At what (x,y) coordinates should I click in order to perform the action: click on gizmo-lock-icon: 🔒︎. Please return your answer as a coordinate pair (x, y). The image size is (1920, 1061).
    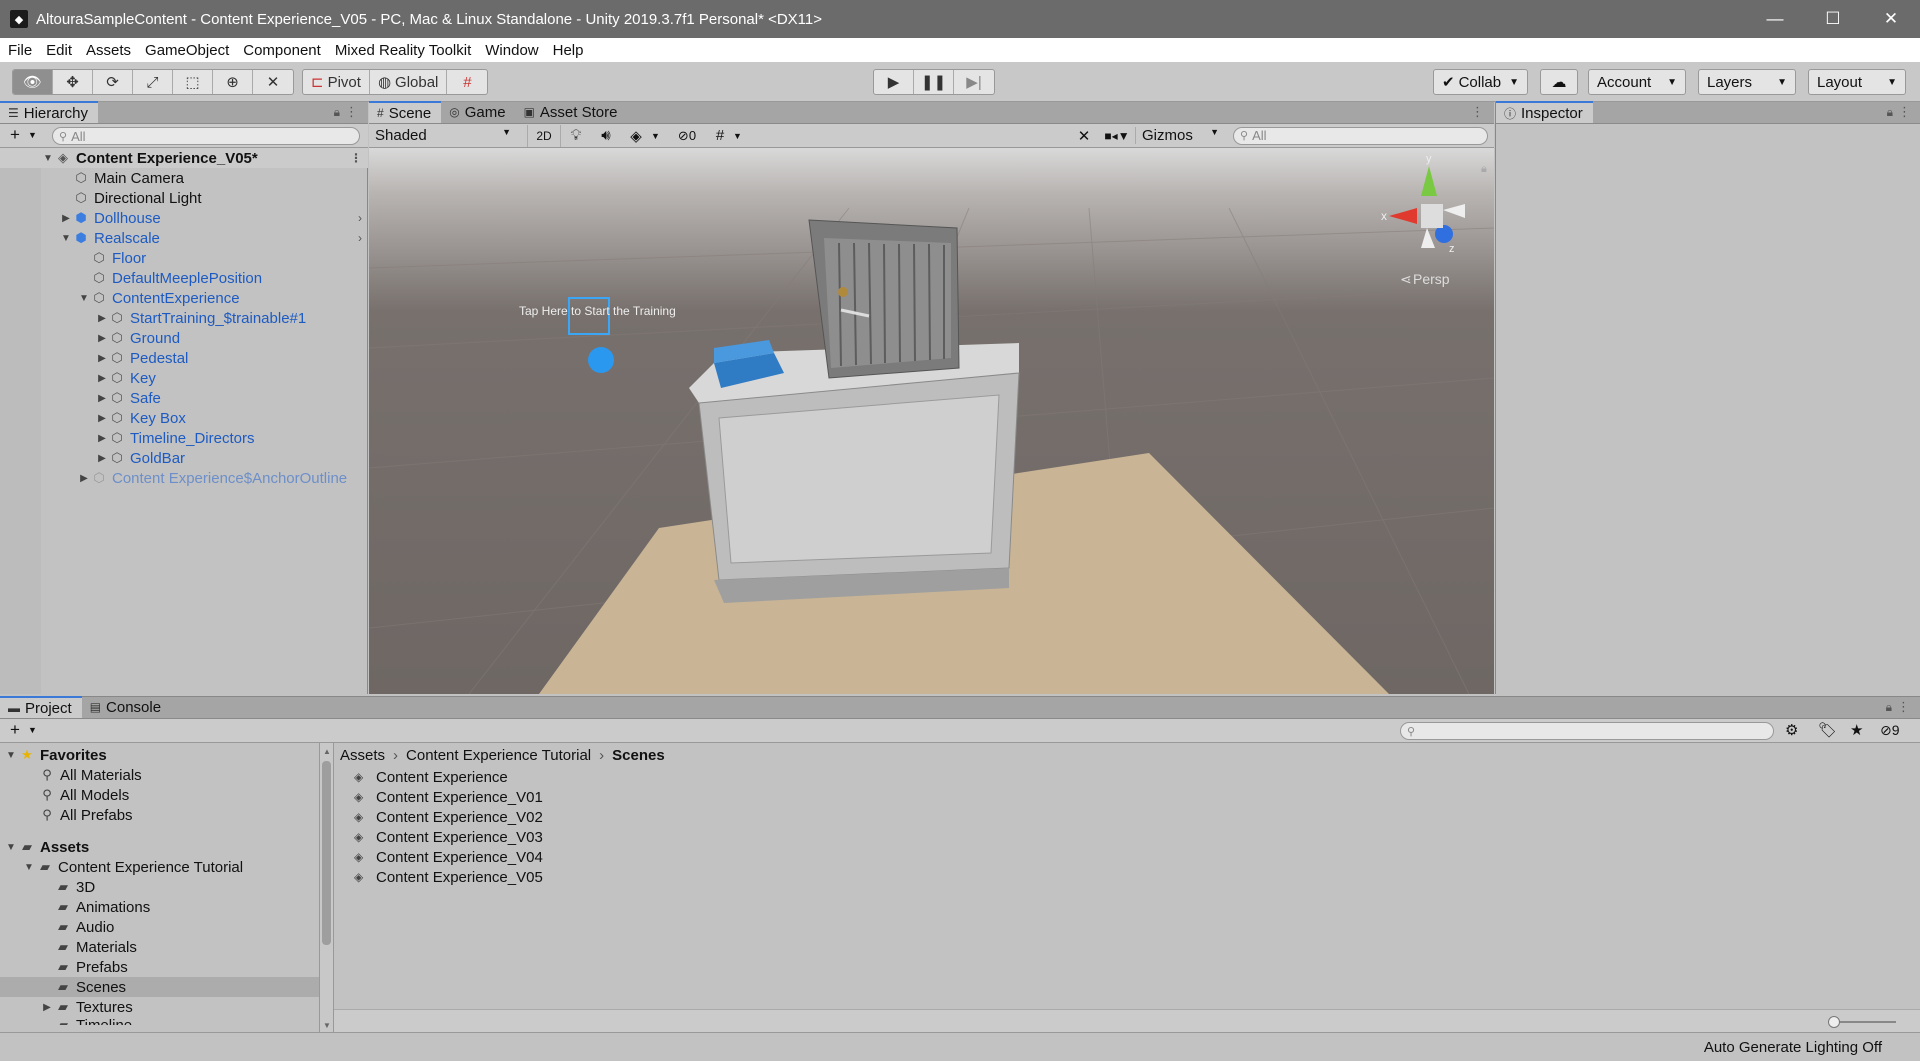
    Looking at the image, I should click on (1484, 169).